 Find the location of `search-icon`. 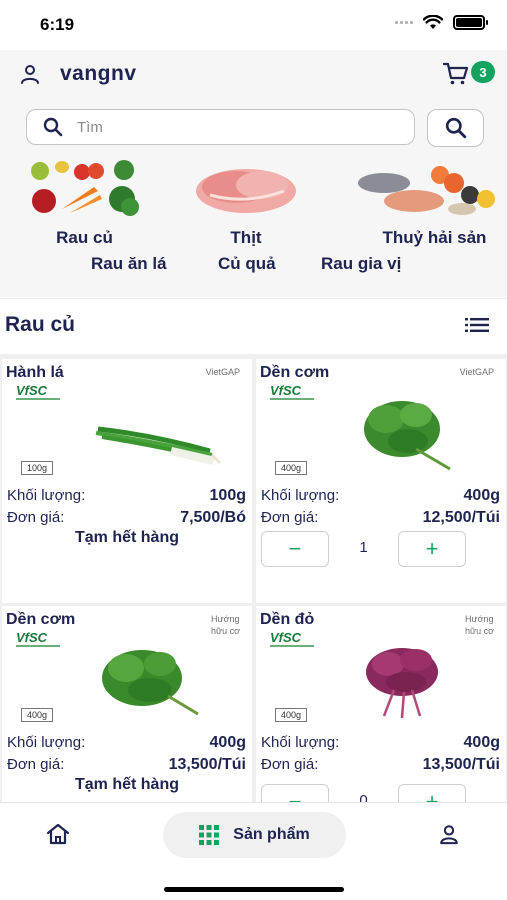

search-icon is located at coordinates (455, 128).